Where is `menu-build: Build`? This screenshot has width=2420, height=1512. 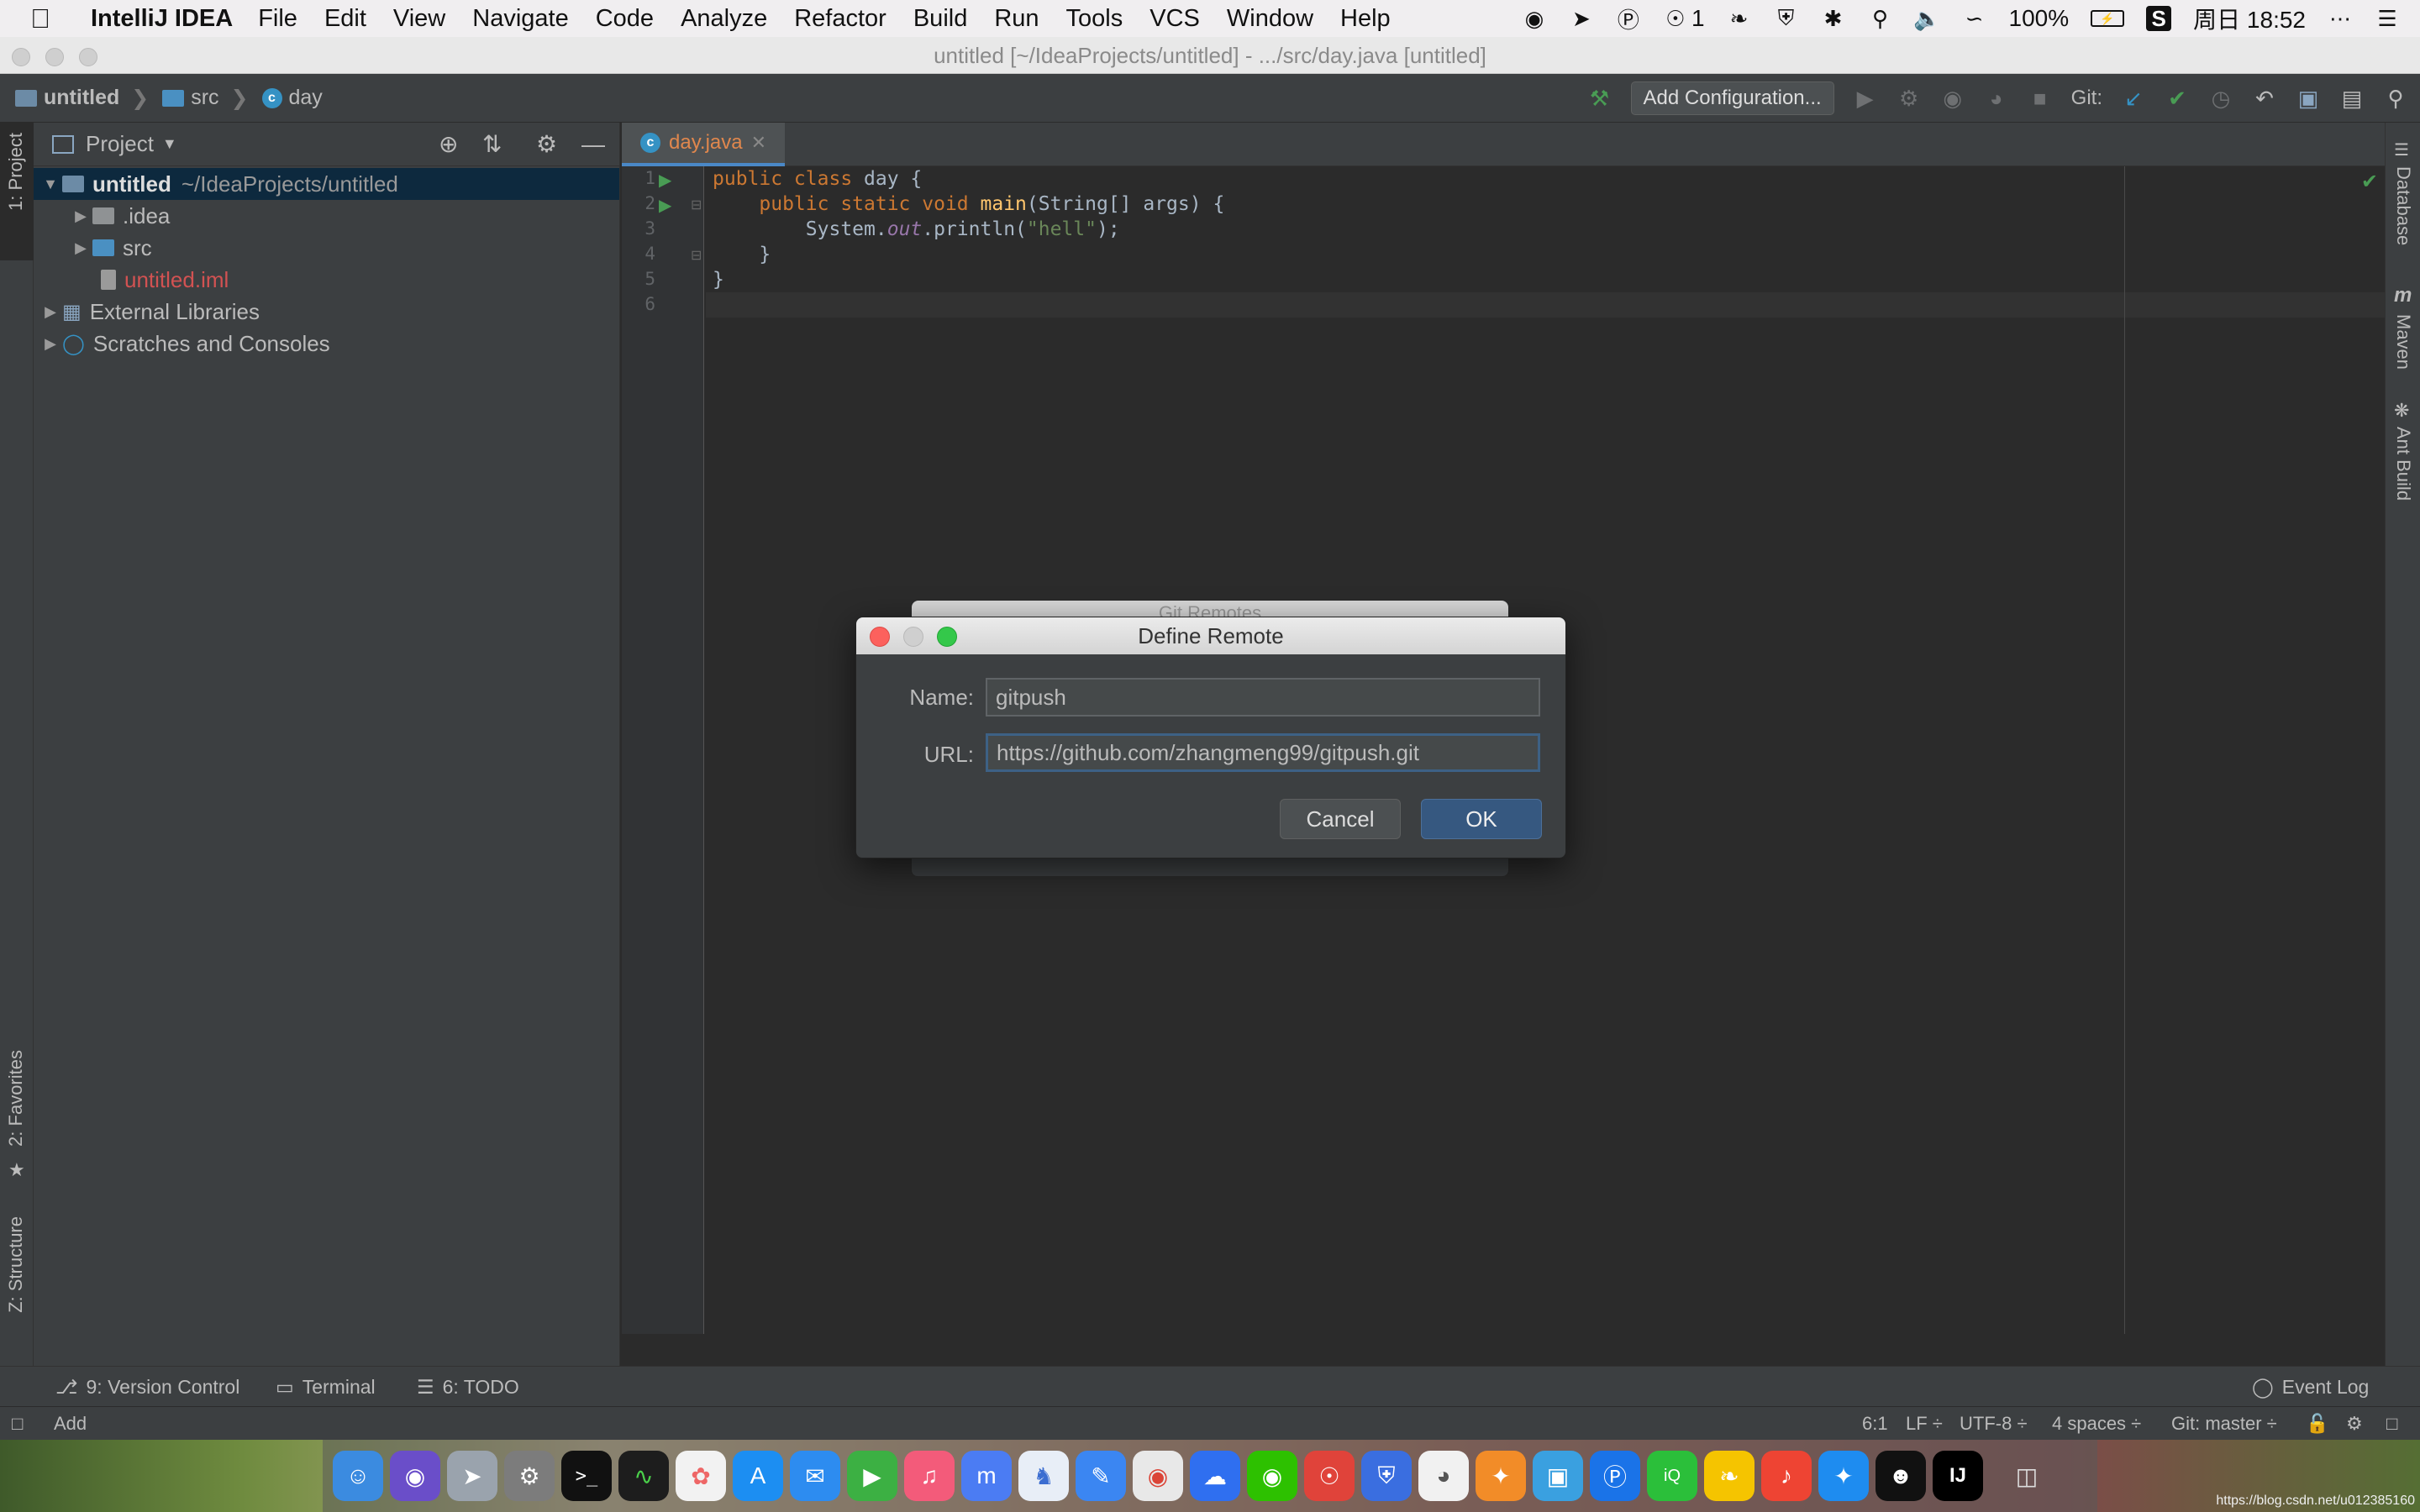 menu-build: Build is located at coordinates (940, 19).